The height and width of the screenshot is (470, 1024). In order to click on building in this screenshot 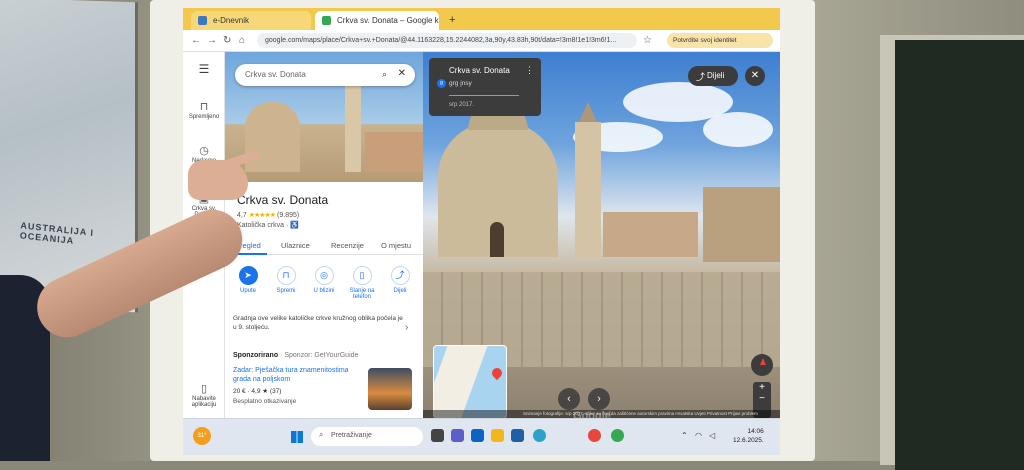, I will do `click(650, 234)`.